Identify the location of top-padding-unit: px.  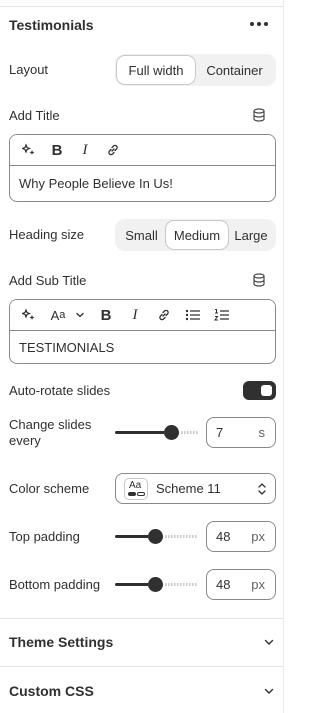
(258, 536).